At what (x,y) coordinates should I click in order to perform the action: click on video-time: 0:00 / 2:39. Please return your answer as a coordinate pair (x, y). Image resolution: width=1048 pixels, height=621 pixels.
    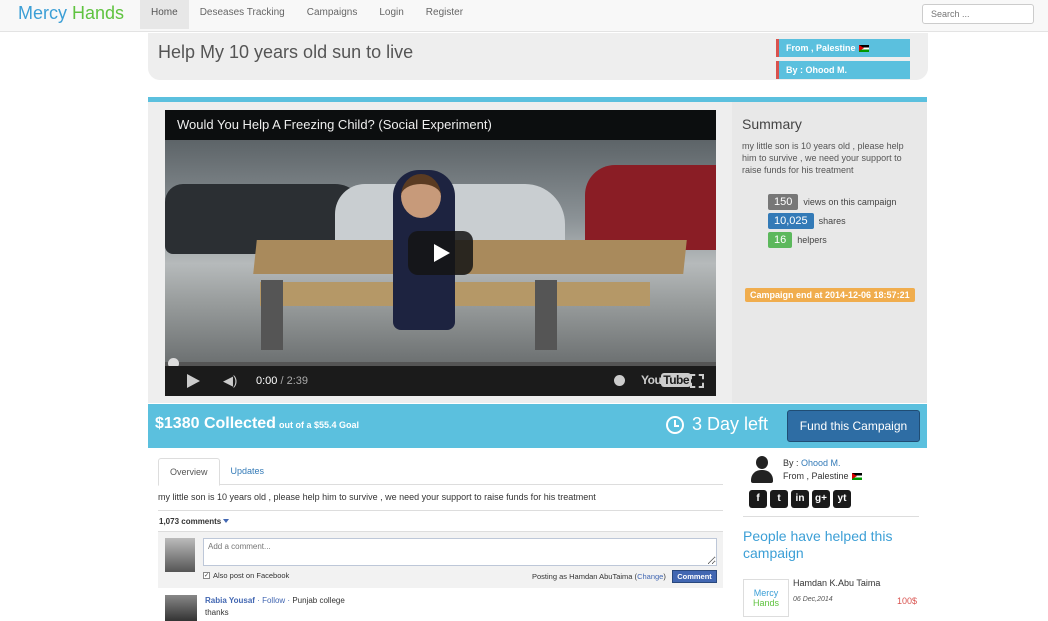
    Looking at the image, I should click on (282, 381).